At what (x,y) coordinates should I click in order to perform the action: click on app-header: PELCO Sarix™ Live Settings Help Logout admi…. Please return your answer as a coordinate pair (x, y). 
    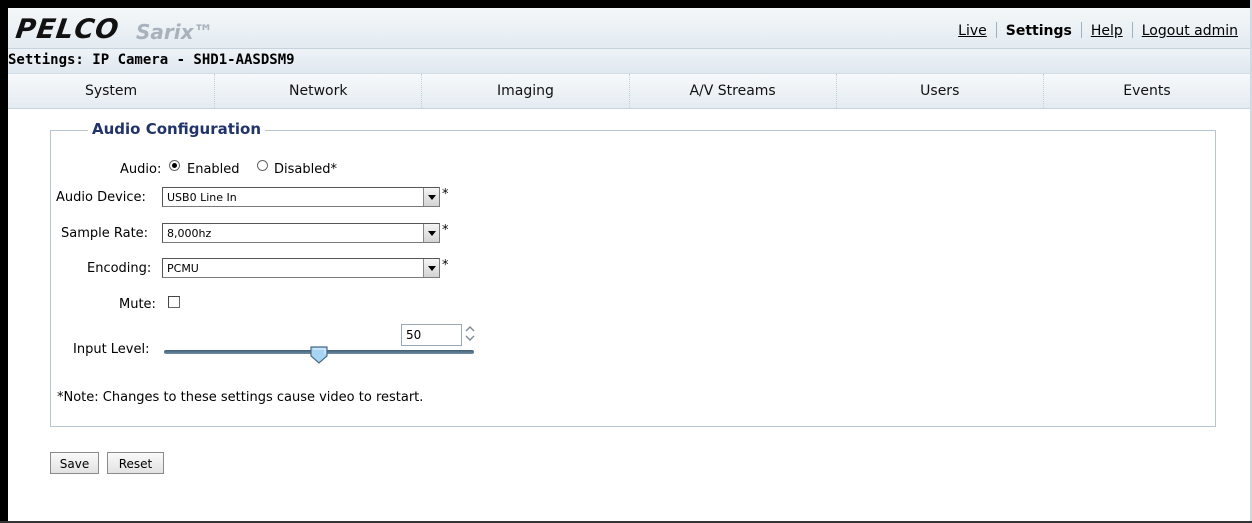
    Looking at the image, I should click on (629, 28).